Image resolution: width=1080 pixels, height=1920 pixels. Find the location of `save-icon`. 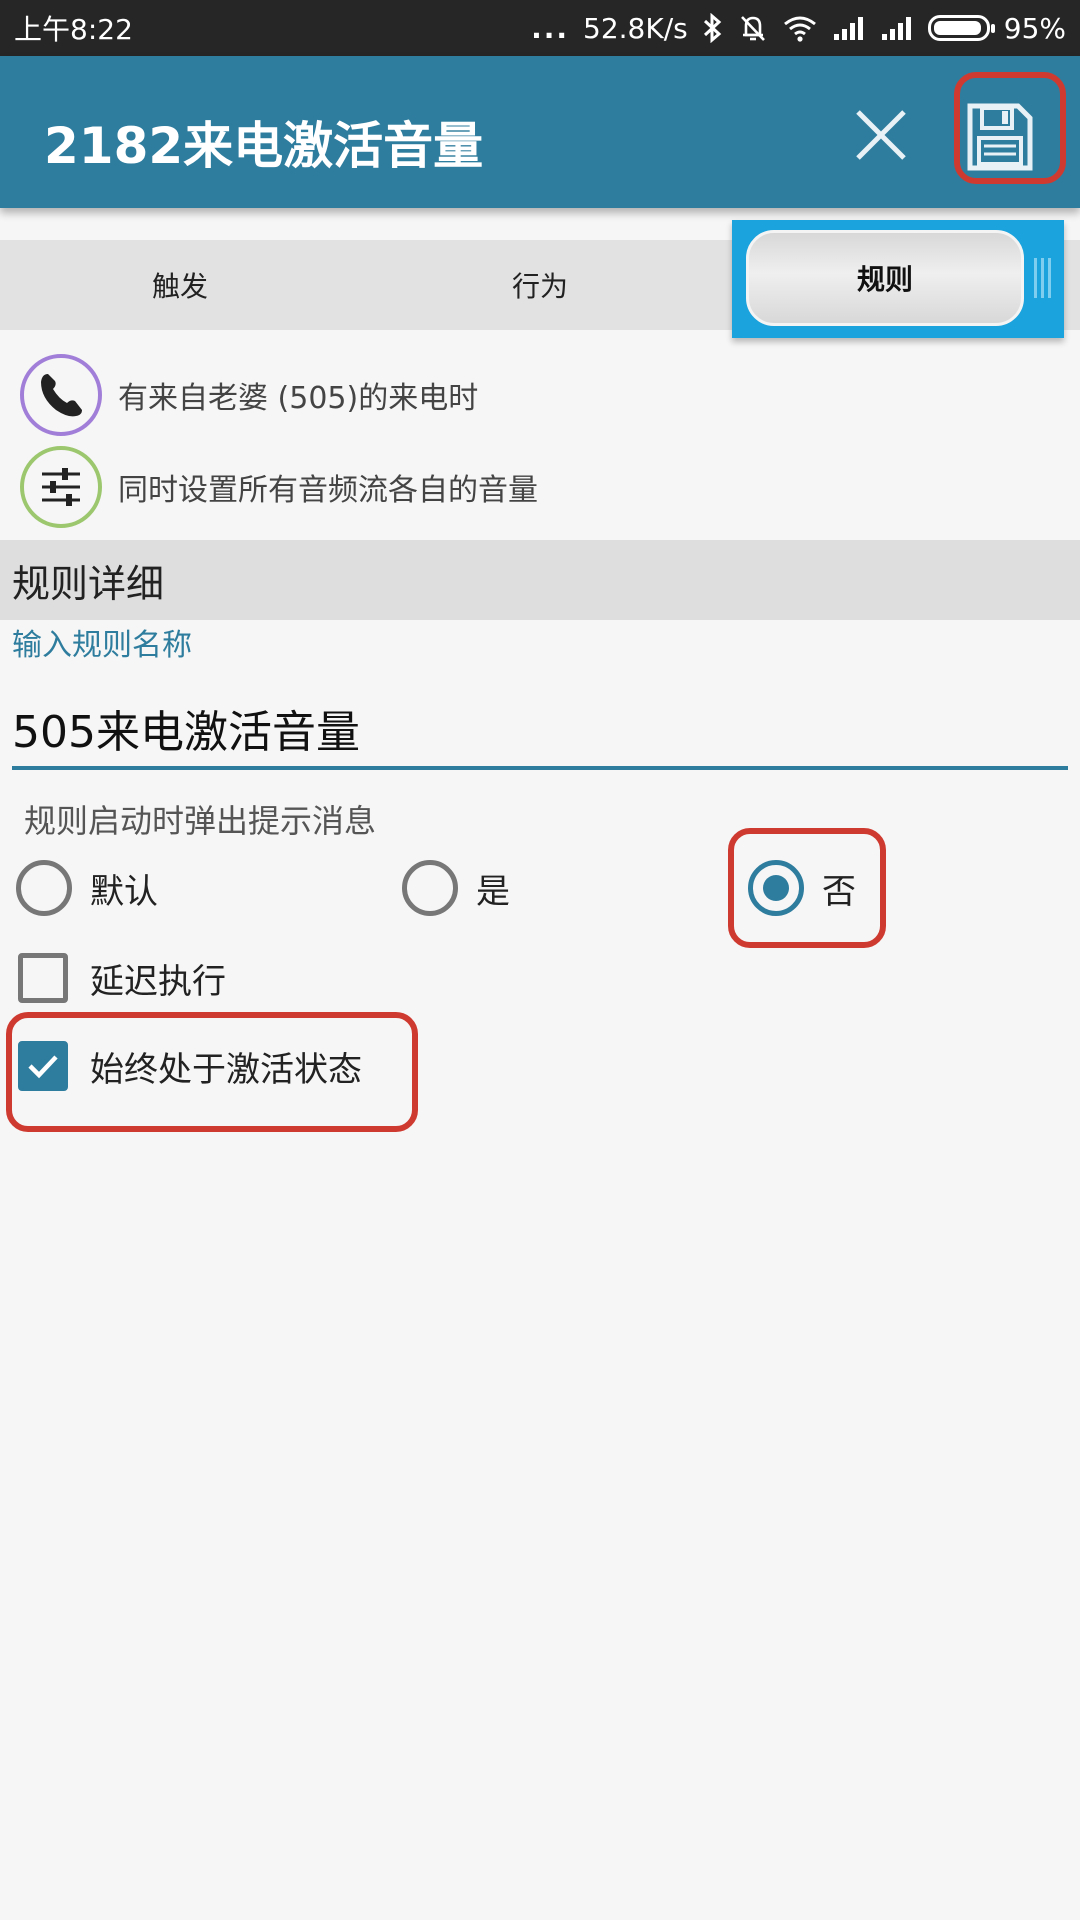

save-icon is located at coordinates (1000, 137).